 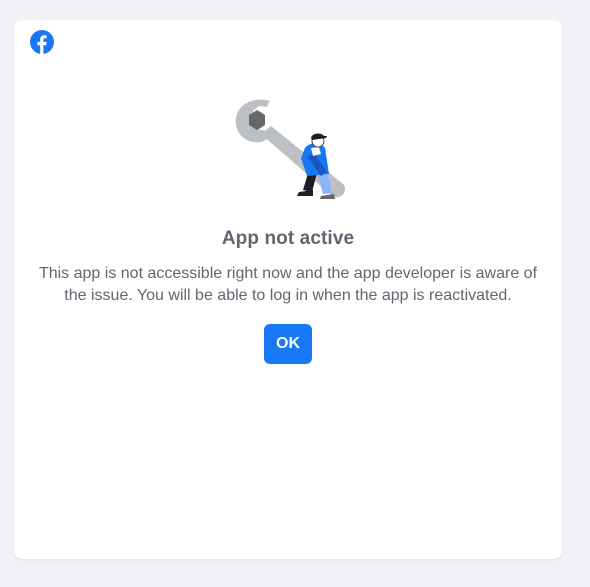 I want to click on dialog-title: App not active, so click(x=288, y=238).